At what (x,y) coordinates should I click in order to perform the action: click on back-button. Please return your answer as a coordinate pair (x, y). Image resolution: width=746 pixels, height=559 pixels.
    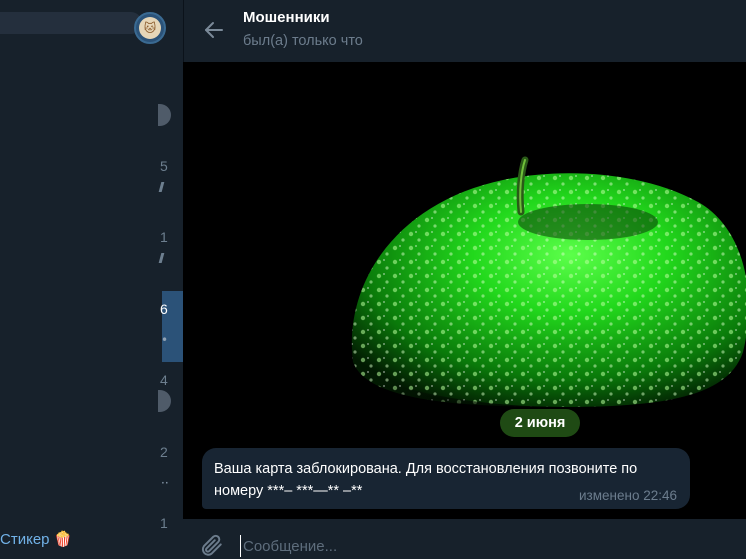
    Looking at the image, I should click on (214, 30).